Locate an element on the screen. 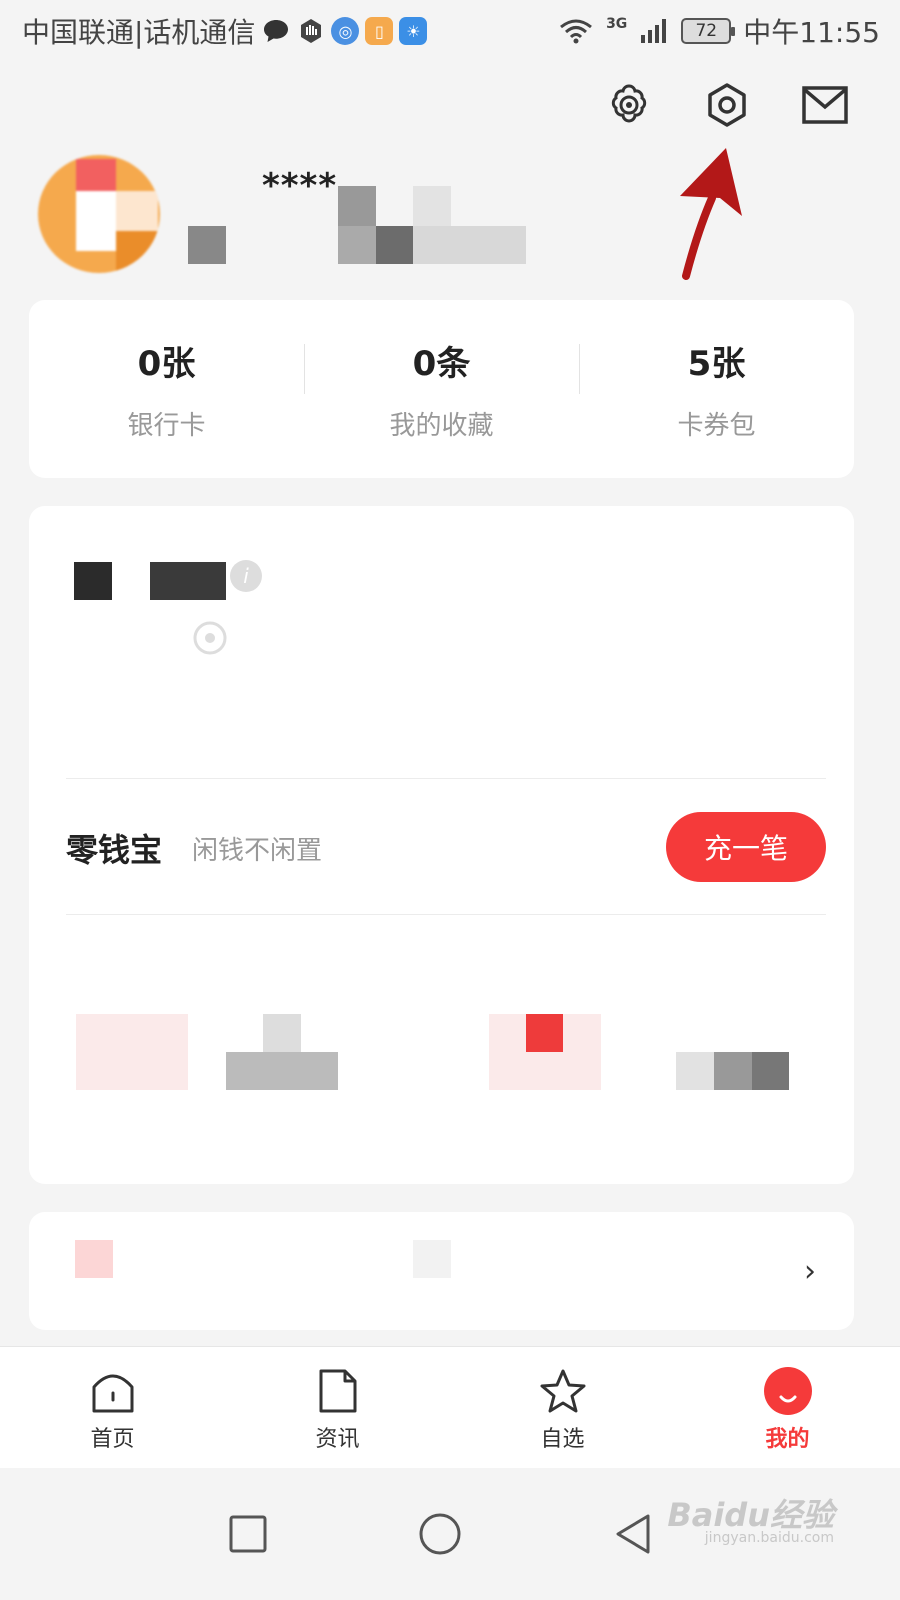 The width and height of the screenshot is (900, 1600). browser-notification-icon: ◎ is located at coordinates (345, 31).